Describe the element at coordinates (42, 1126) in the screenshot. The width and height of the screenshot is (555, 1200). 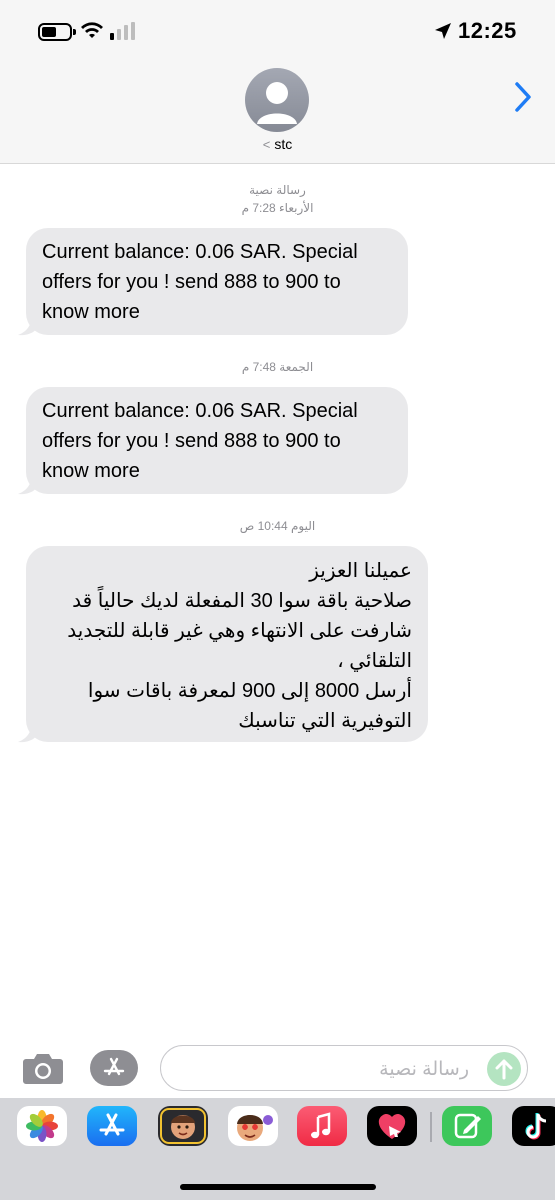
I see `photos-app-icon` at that location.